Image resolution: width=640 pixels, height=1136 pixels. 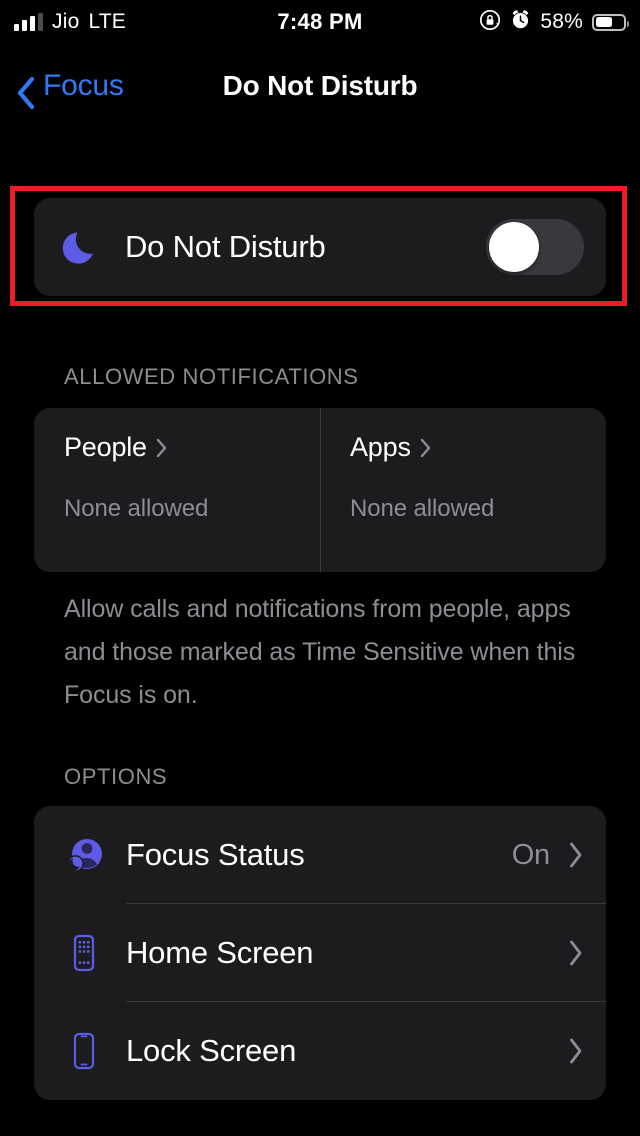 What do you see at coordinates (215, 854) in the screenshot?
I see `option-label-focus-status: Focus Status` at bounding box center [215, 854].